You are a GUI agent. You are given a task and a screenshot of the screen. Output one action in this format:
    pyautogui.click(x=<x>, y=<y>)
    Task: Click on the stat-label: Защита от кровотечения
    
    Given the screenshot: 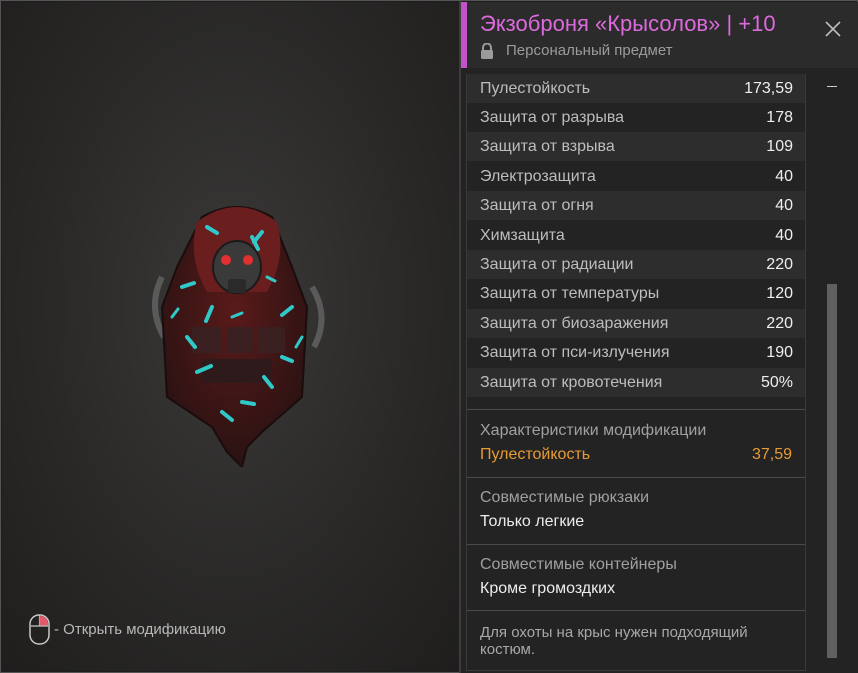 What is the action you would take?
    pyautogui.click(x=571, y=382)
    